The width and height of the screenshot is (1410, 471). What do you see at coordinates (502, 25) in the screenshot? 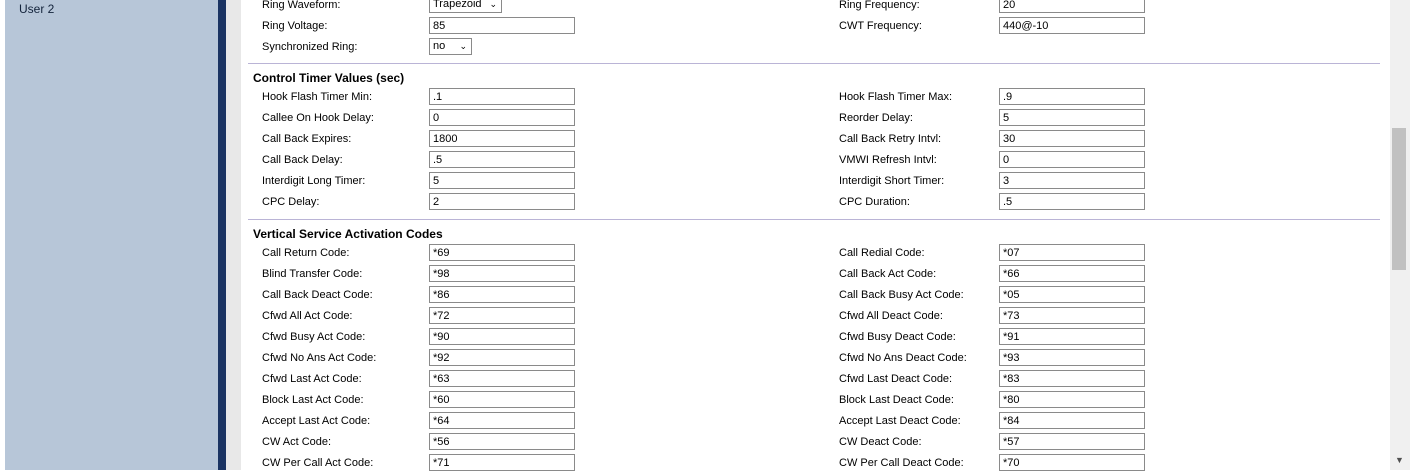
I see `ring-voltage-field` at bounding box center [502, 25].